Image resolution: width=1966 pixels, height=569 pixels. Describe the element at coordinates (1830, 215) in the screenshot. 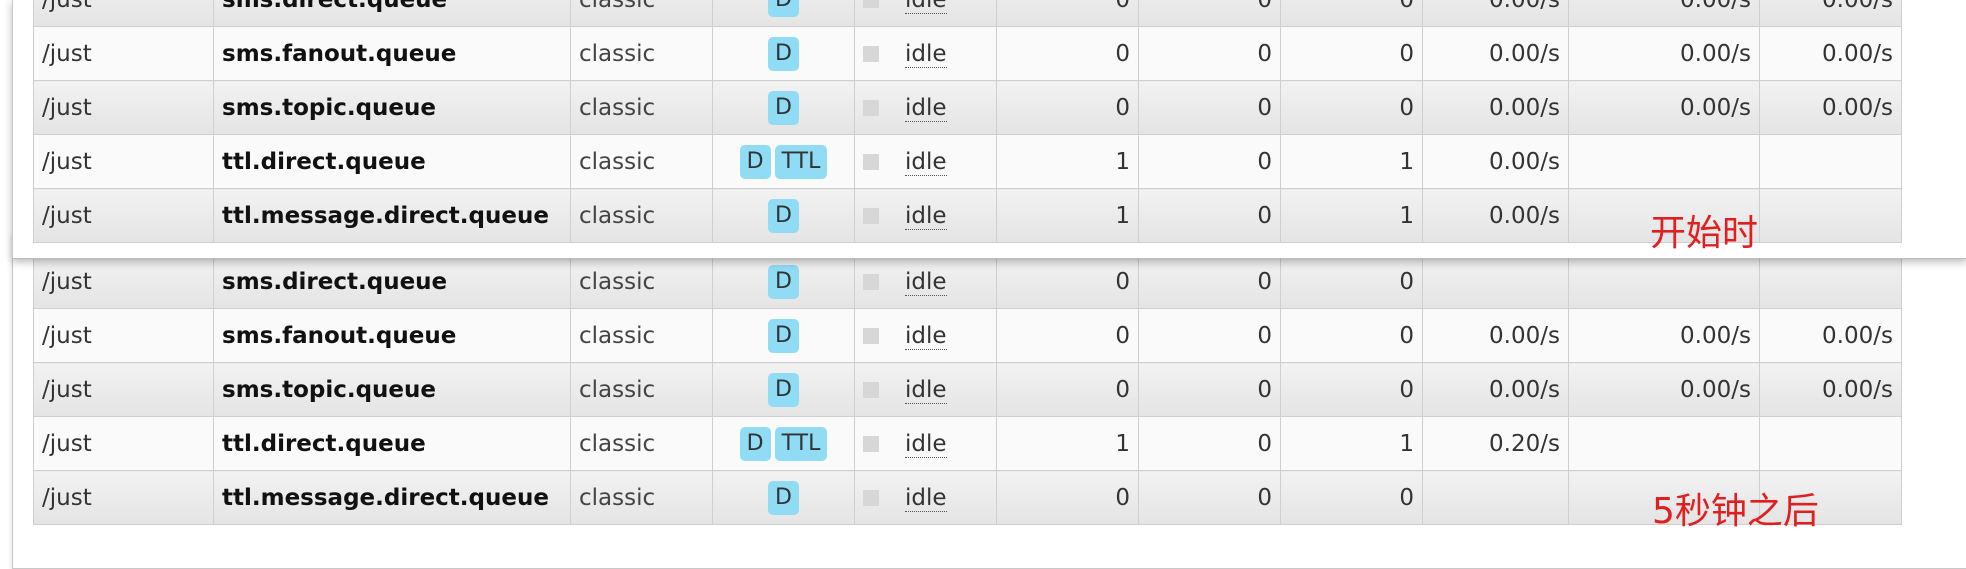

I see `ack-rate-cell` at that location.